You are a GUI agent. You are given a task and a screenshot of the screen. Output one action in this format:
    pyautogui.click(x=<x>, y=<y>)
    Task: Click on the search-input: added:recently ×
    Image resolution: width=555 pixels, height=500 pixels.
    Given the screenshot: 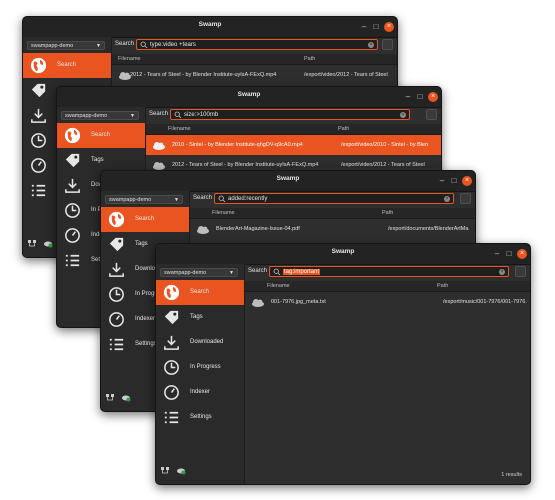 What is the action you would take?
    pyautogui.click(x=334, y=198)
    